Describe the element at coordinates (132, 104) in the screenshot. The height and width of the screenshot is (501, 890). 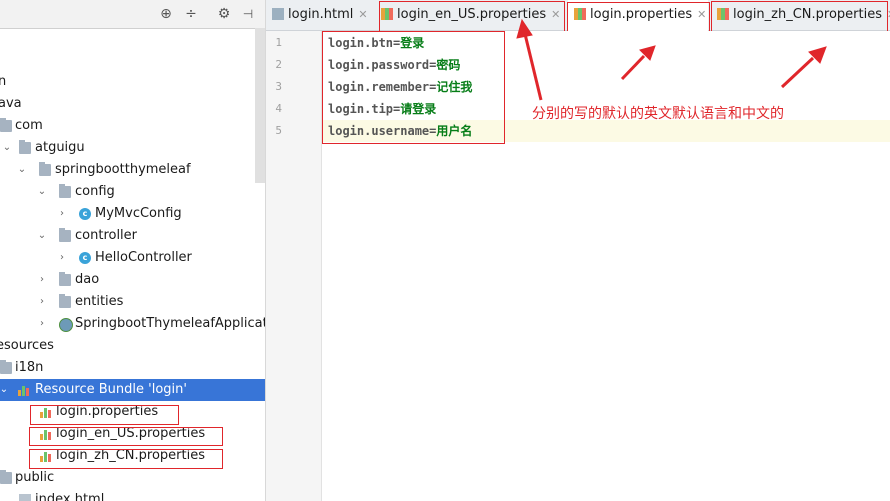
I see `tree-item: ava` at that location.